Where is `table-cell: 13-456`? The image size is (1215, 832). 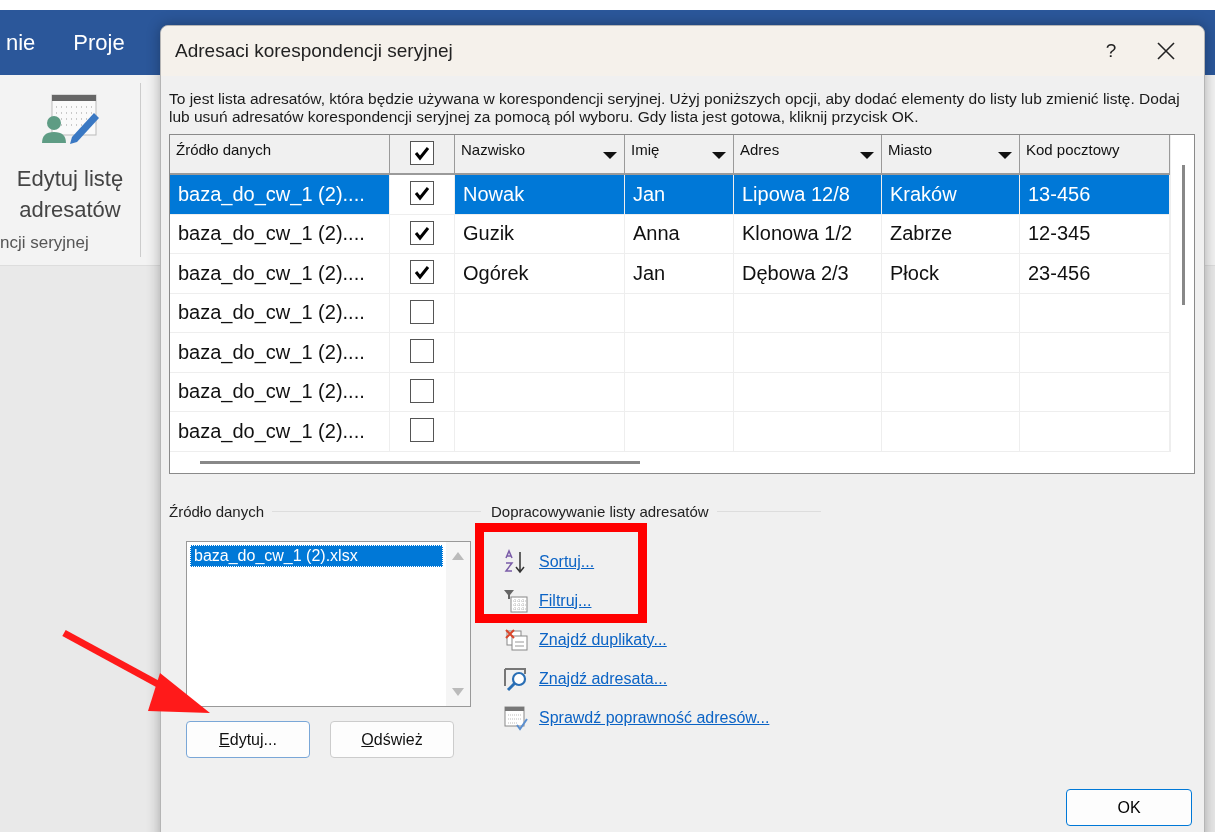 table-cell: 13-456 is located at coordinates (1095, 195).